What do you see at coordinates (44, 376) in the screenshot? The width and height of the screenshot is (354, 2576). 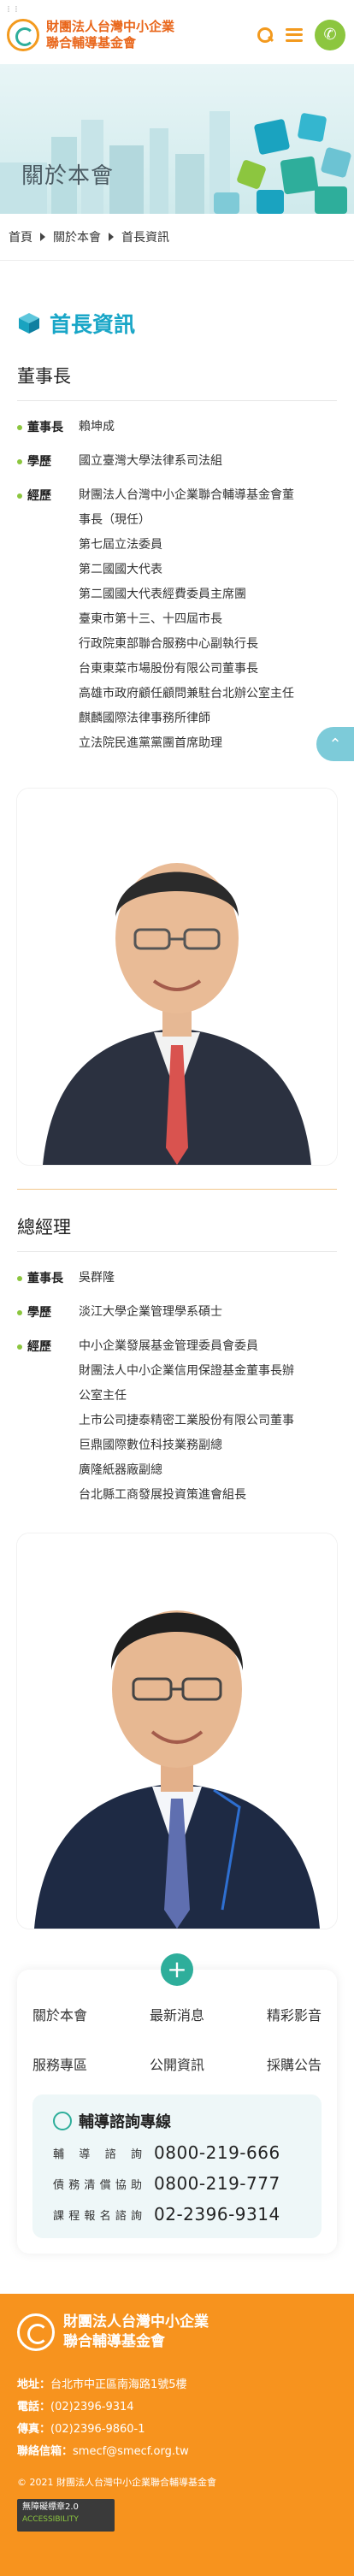 I see `chairman-role-title: 董事長` at bounding box center [44, 376].